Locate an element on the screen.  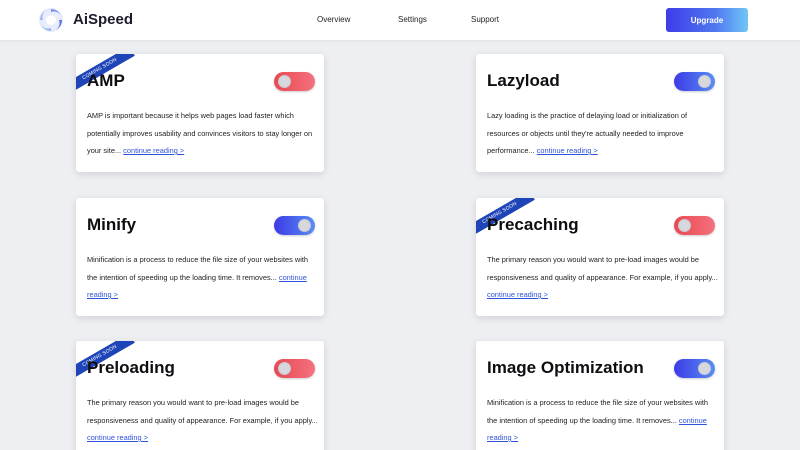
card-title: AMP is located at coordinates (106, 80).